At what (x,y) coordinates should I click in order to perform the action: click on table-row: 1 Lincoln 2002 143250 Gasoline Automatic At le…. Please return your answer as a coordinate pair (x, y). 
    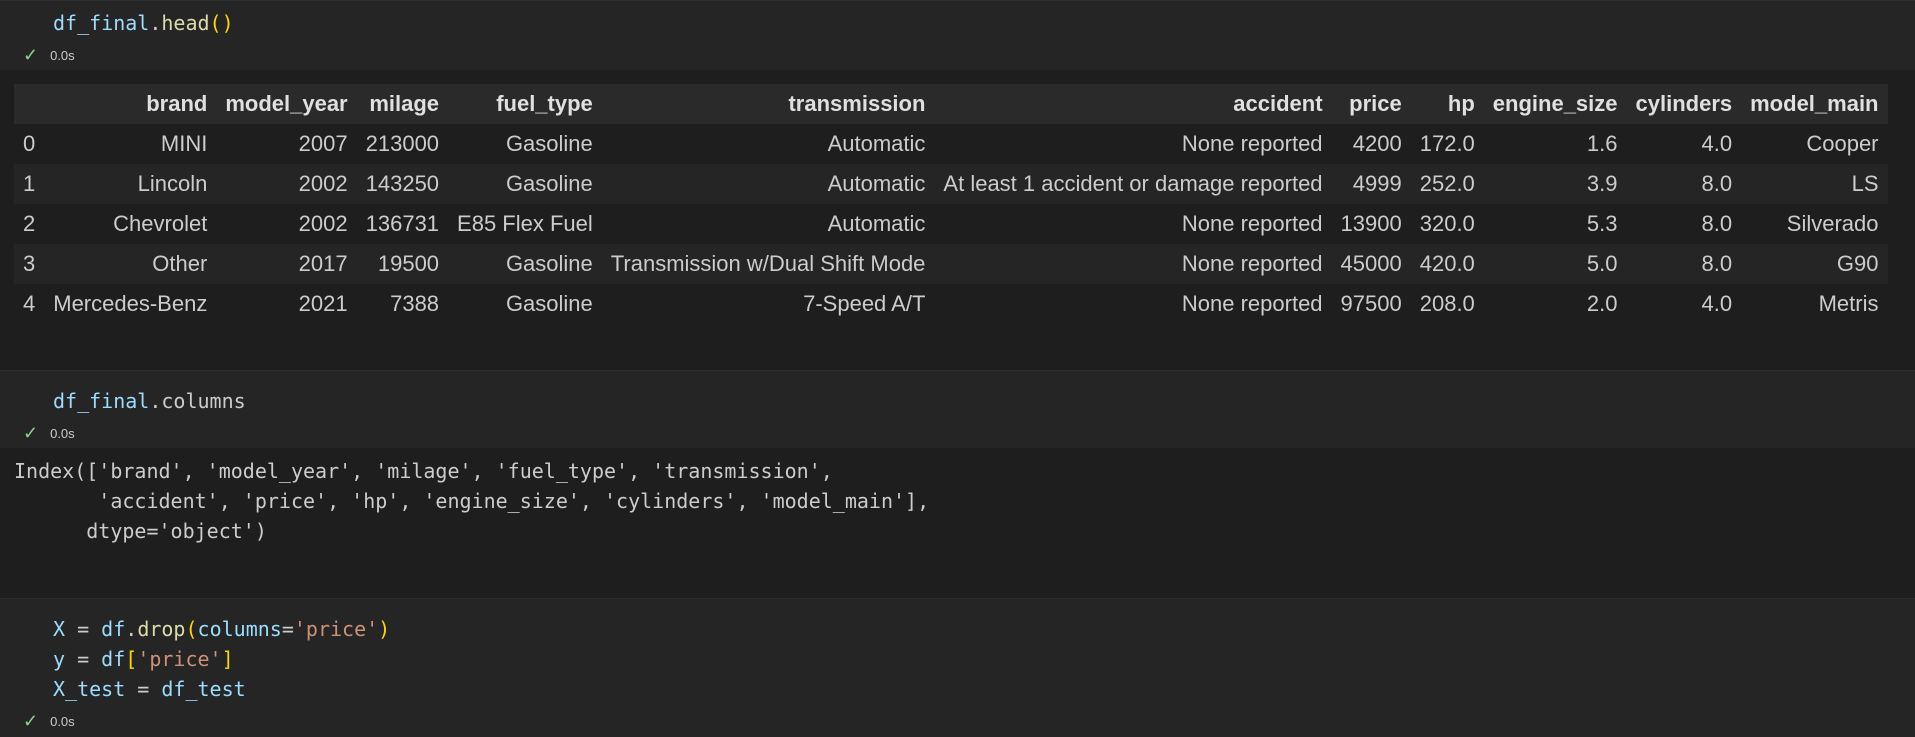
    Looking at the image, I should click on (951, 184).